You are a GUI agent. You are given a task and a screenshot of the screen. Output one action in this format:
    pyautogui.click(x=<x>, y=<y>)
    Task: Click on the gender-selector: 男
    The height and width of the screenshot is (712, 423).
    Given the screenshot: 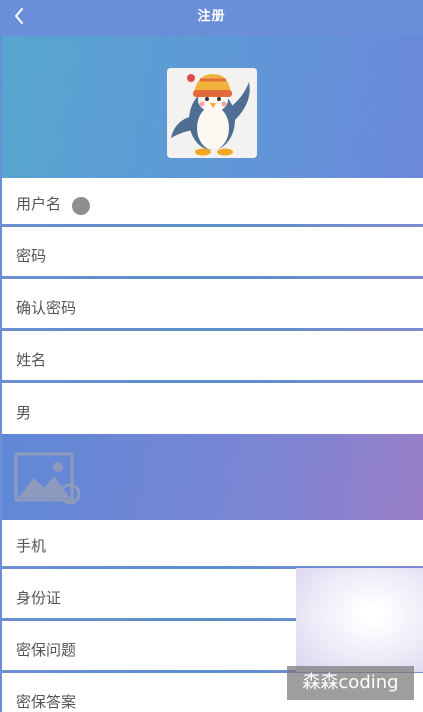 What is the action you would take?
    pyautogui.click(x=211, y=409)
    